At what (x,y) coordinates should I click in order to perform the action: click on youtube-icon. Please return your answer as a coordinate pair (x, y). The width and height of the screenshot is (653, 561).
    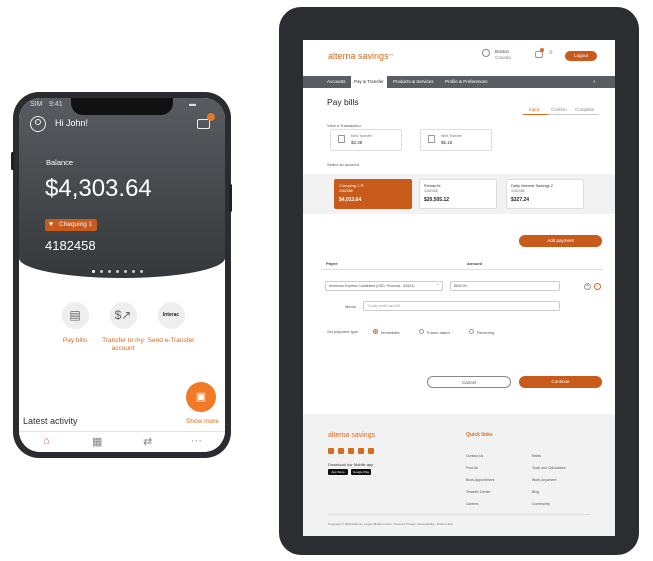
    Looking at the image, I should click on (361, 451).